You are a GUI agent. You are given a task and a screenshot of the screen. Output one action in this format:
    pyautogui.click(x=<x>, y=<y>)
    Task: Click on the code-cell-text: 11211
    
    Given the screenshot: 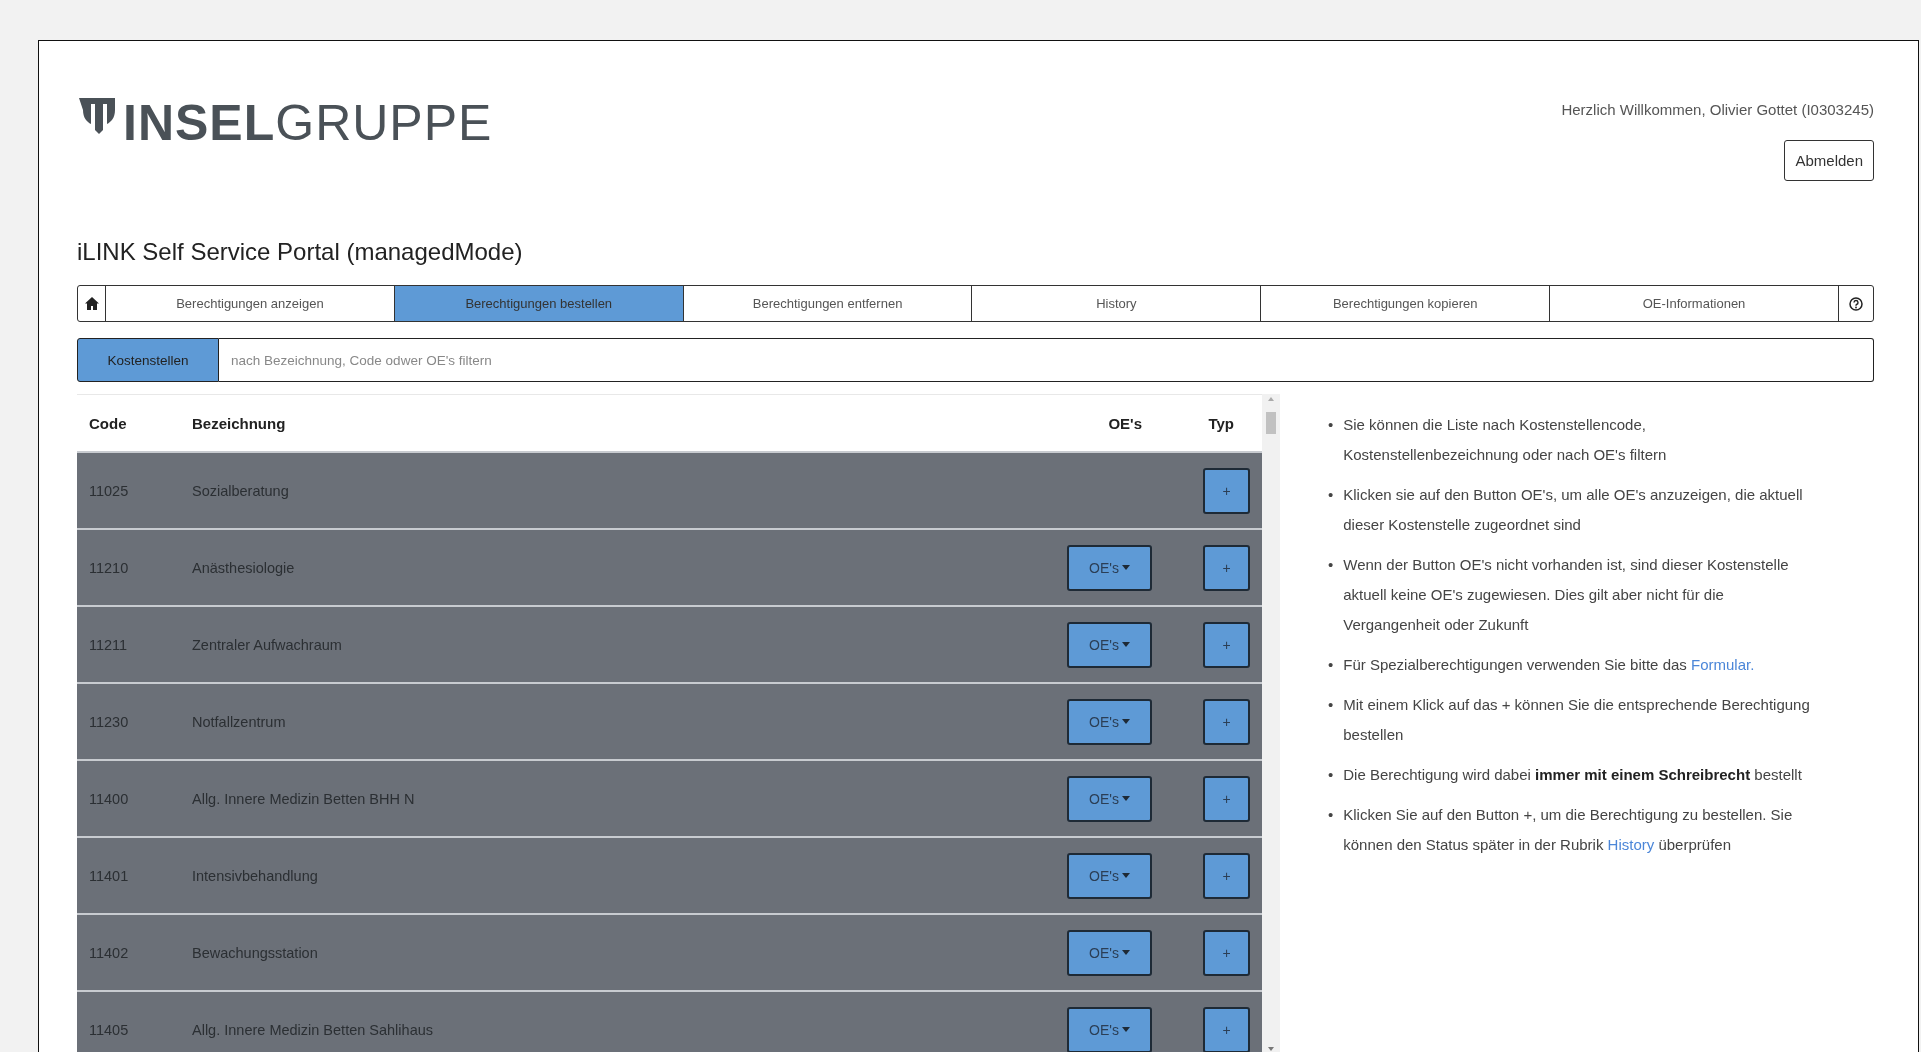 What is the action you would take?
    pyautogui.click(x=108, y=644)
    